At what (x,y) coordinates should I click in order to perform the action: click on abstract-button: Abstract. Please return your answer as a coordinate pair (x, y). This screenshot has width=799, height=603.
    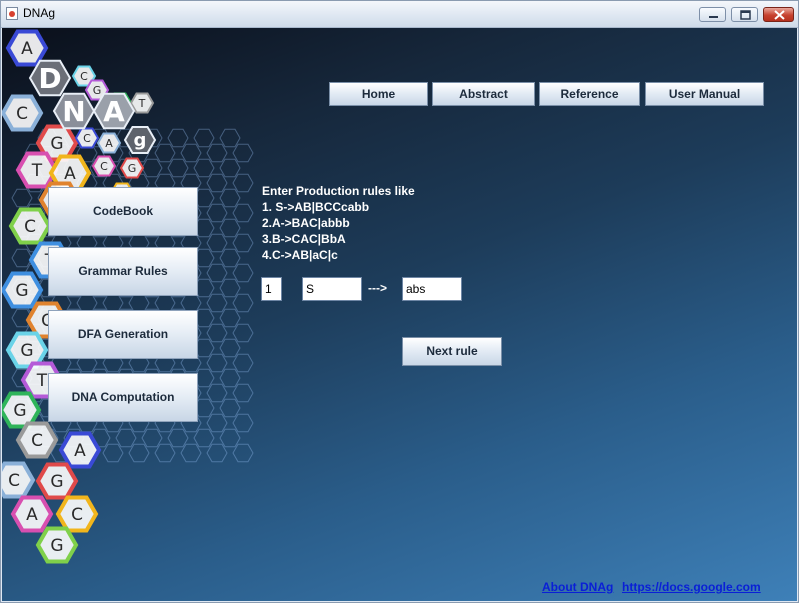
    Looking at the image, I should click on (483, 94).